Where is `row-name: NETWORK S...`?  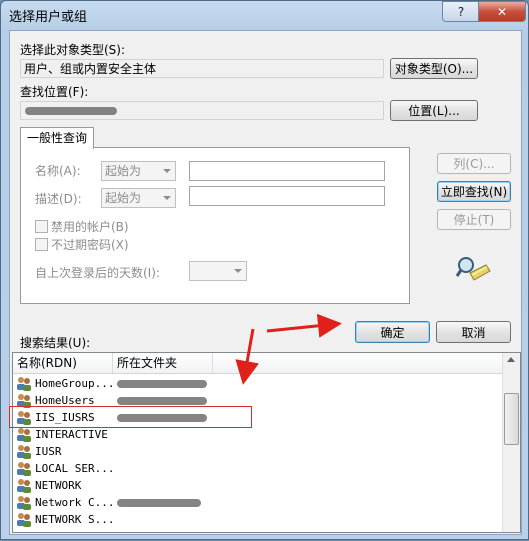 row-name: NETWORK S... is located at coordinates (75, 519).